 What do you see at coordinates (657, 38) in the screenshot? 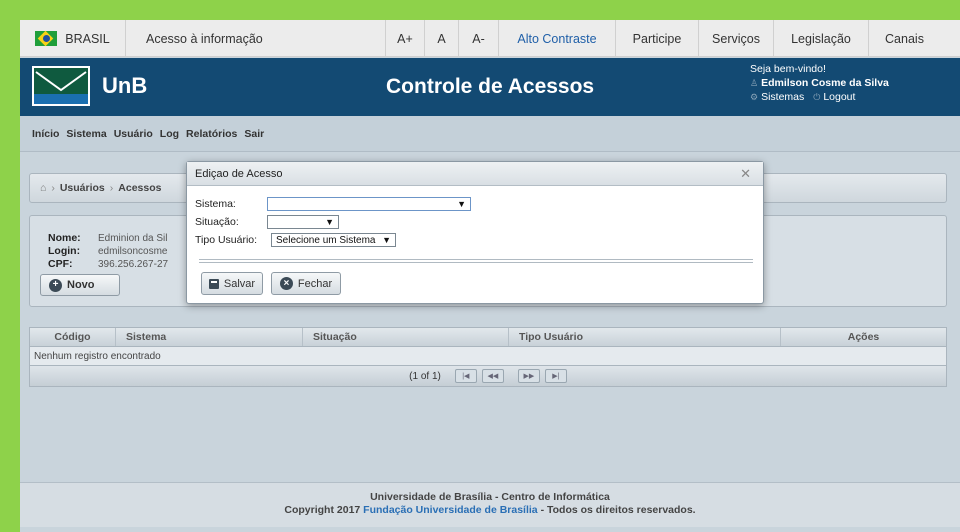
I see `participe-link: Participe` at bounding box center [657, 38].